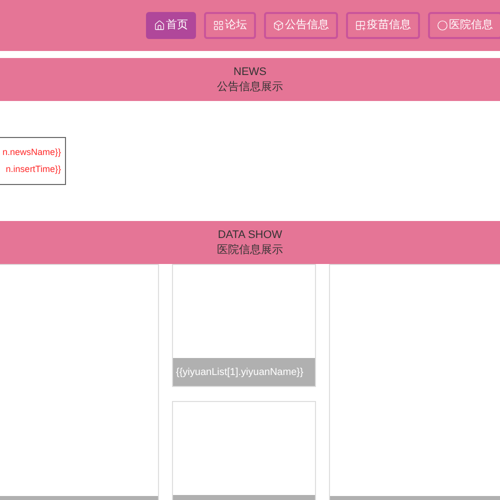 This screenshot has width=500, height=500. What do you see at coordinates (244, 372) in the screenshot?
I see `card-caption: {{yiyuanList[1].yiyuanName}}` at bounding box center [244, 372].